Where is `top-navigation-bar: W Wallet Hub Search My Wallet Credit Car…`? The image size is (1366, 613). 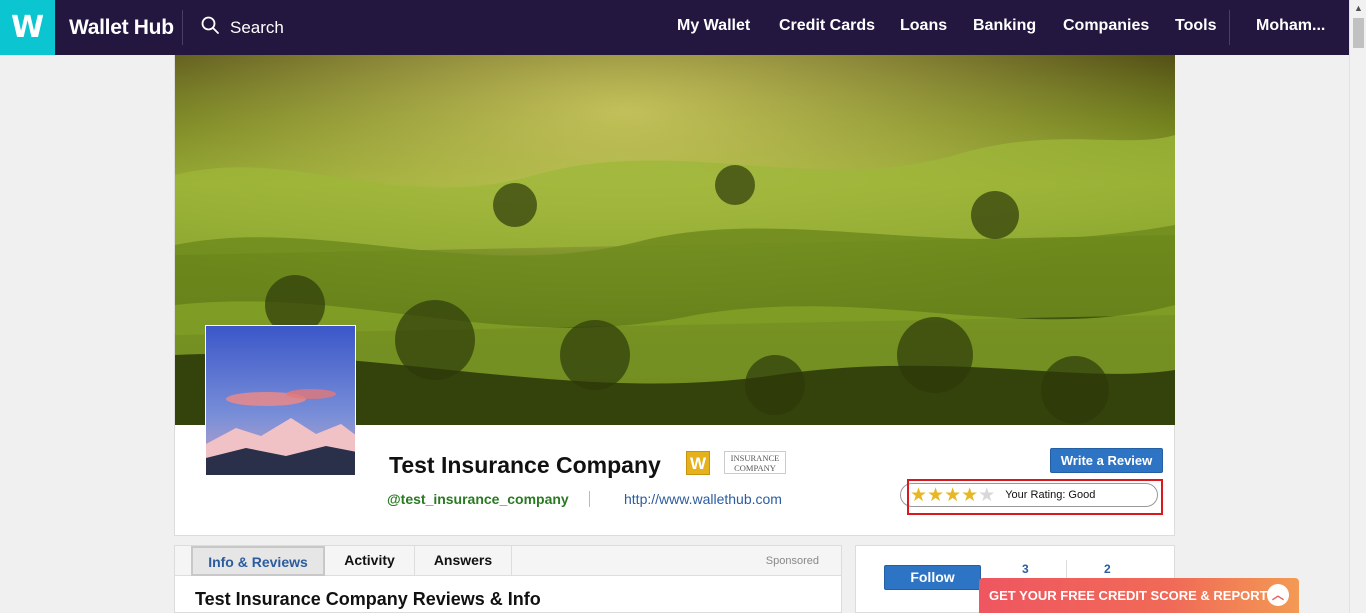
top-navigation-bar: W Wallet Hub Search My Wallet Credit Car… is located at coordinates (674, 27).